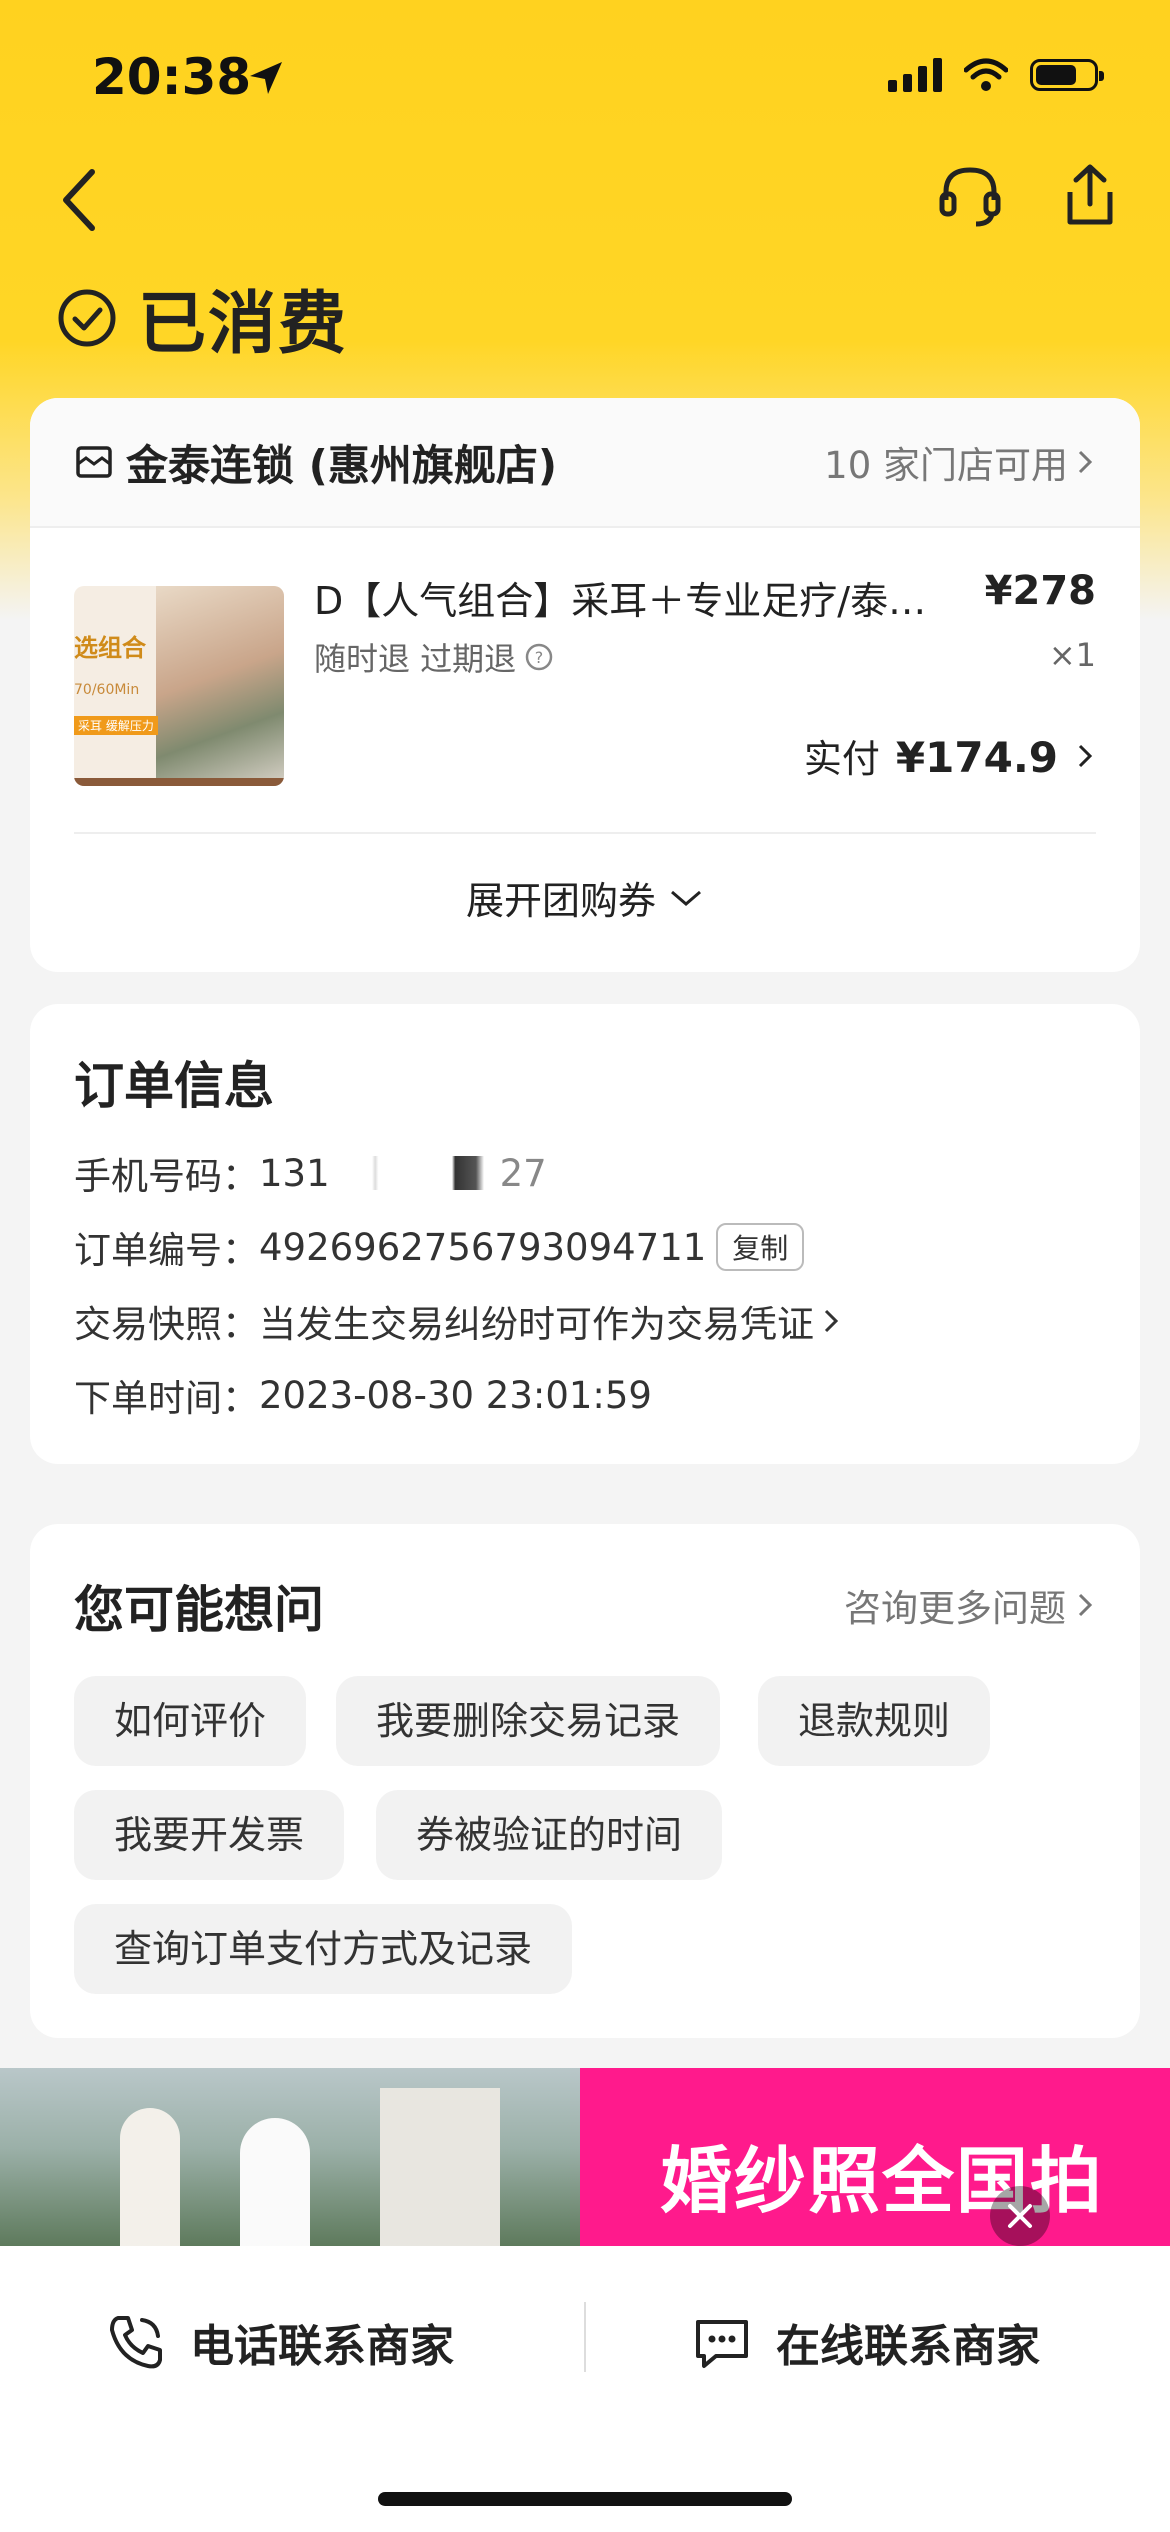 The image size is (1170, 2532). I want to click on faq-chip: 查询订单支付方式及记录, so click(323, 1949).